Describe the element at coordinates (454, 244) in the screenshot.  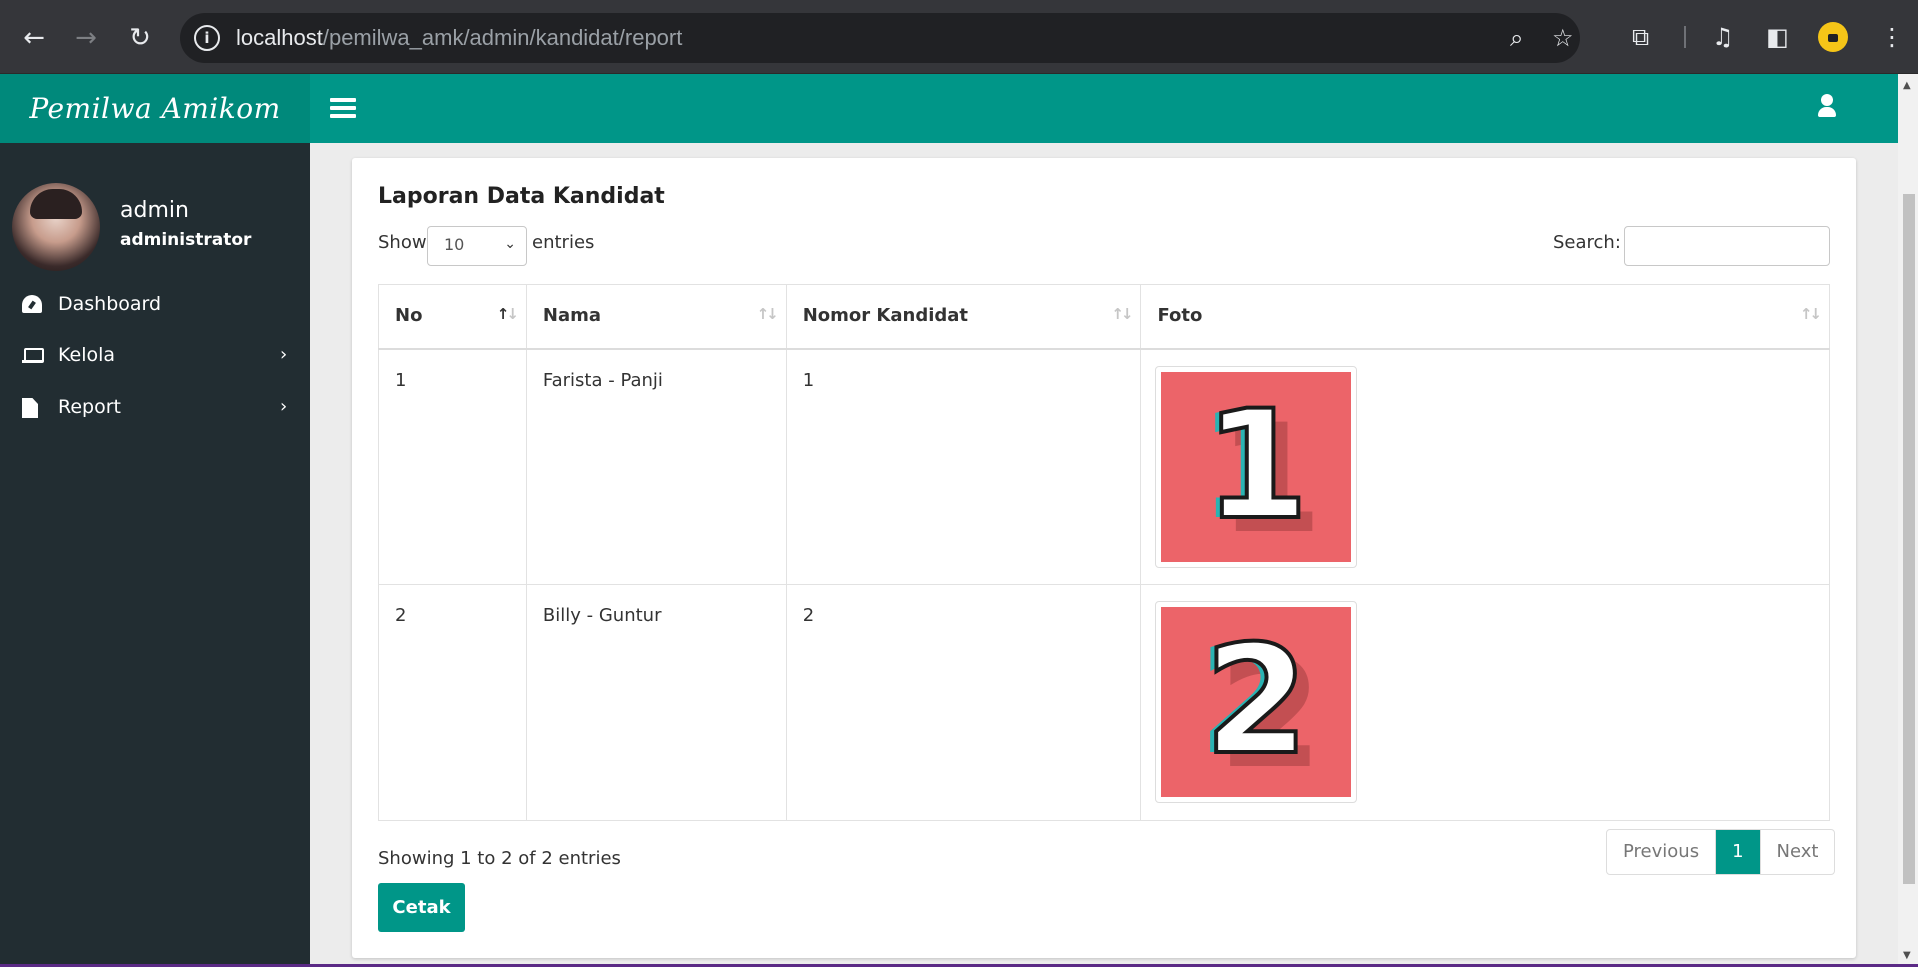
I see `entries-length-value: 10` at that location.